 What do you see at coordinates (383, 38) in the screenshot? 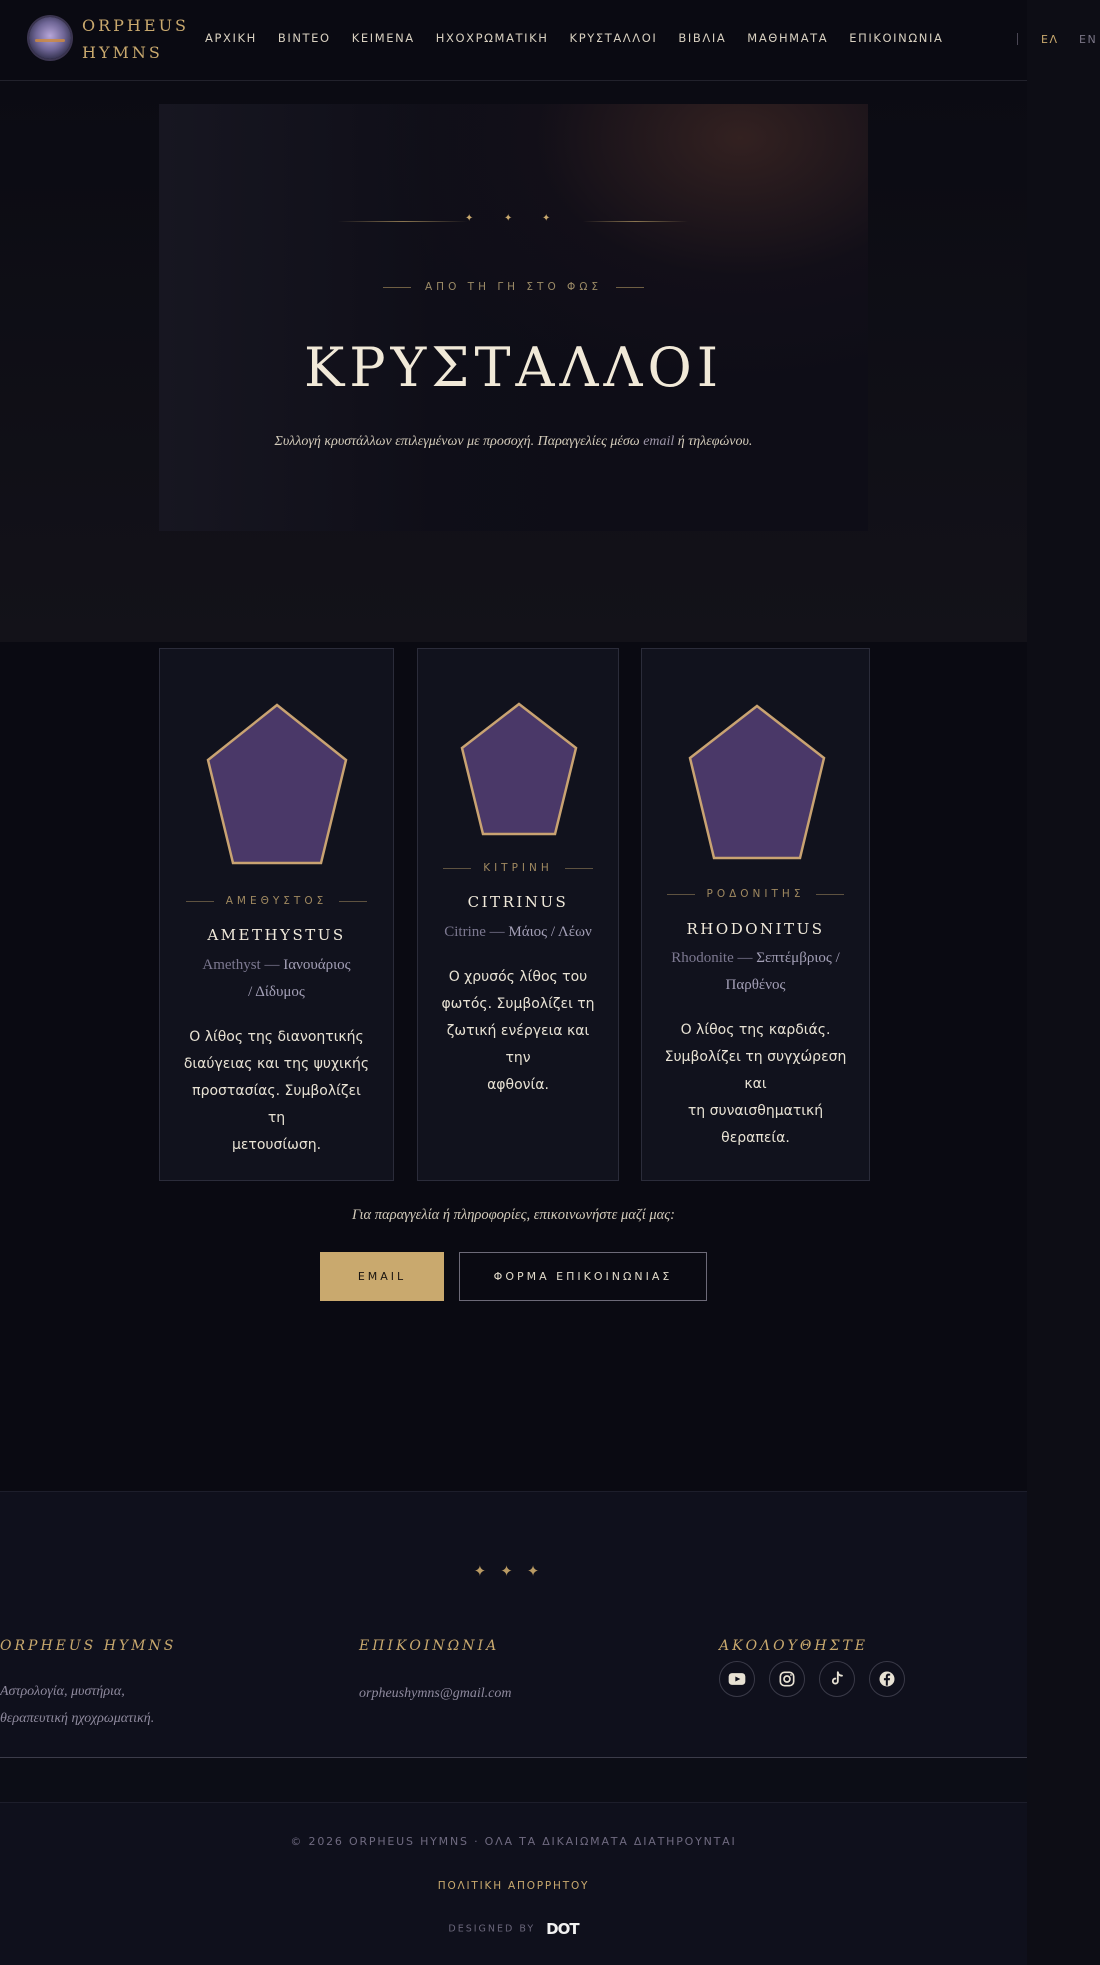
I see `nav-texts: ΚΕΙΜΕΝΑ` at bounding box center [383, 38].